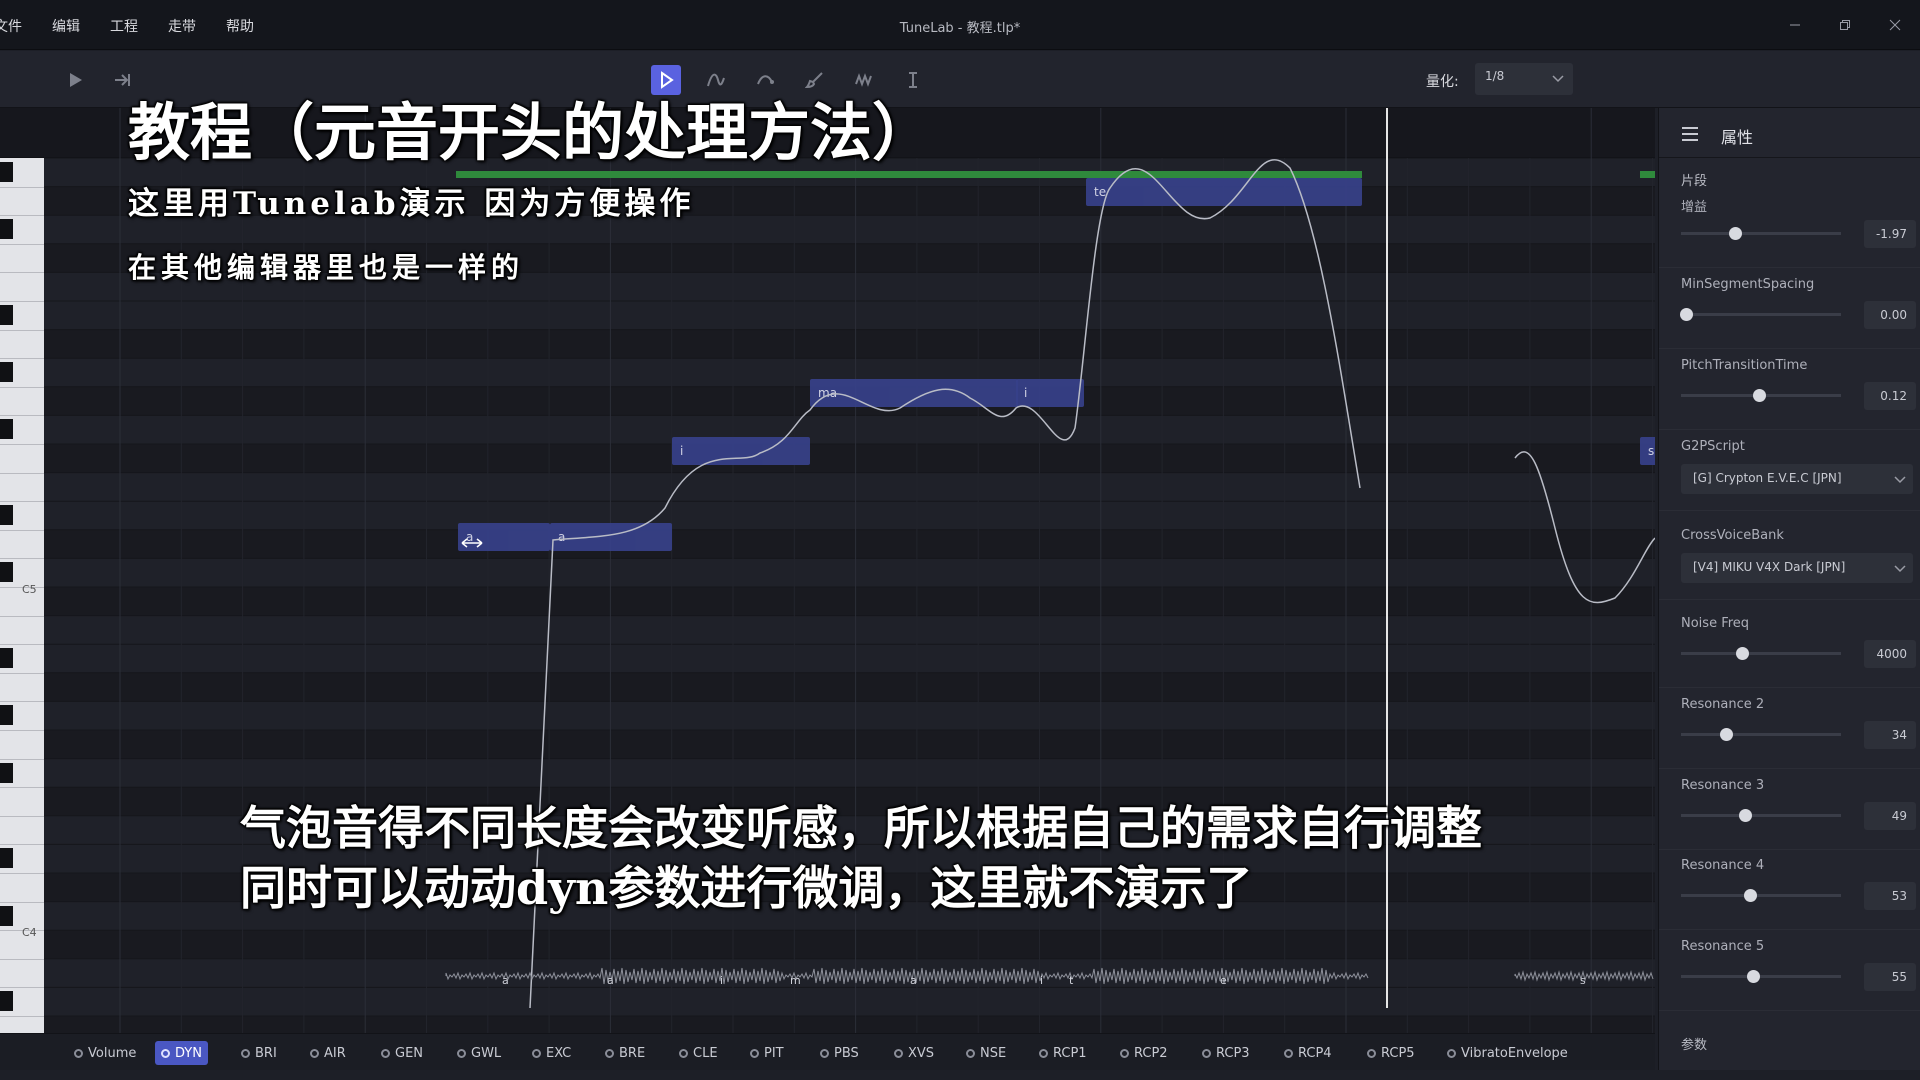 The height and width of the screenshot is (1080, 1920). What do you see at coordinates (1070, 1053) in the screenshot?
I see `param-tab-label: RCP1` at bounding box center [1070, 1053].